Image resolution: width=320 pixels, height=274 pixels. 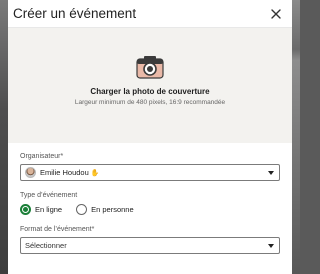 I want to click on wave-hand-icon: ✋, so click(x=95, y=173).